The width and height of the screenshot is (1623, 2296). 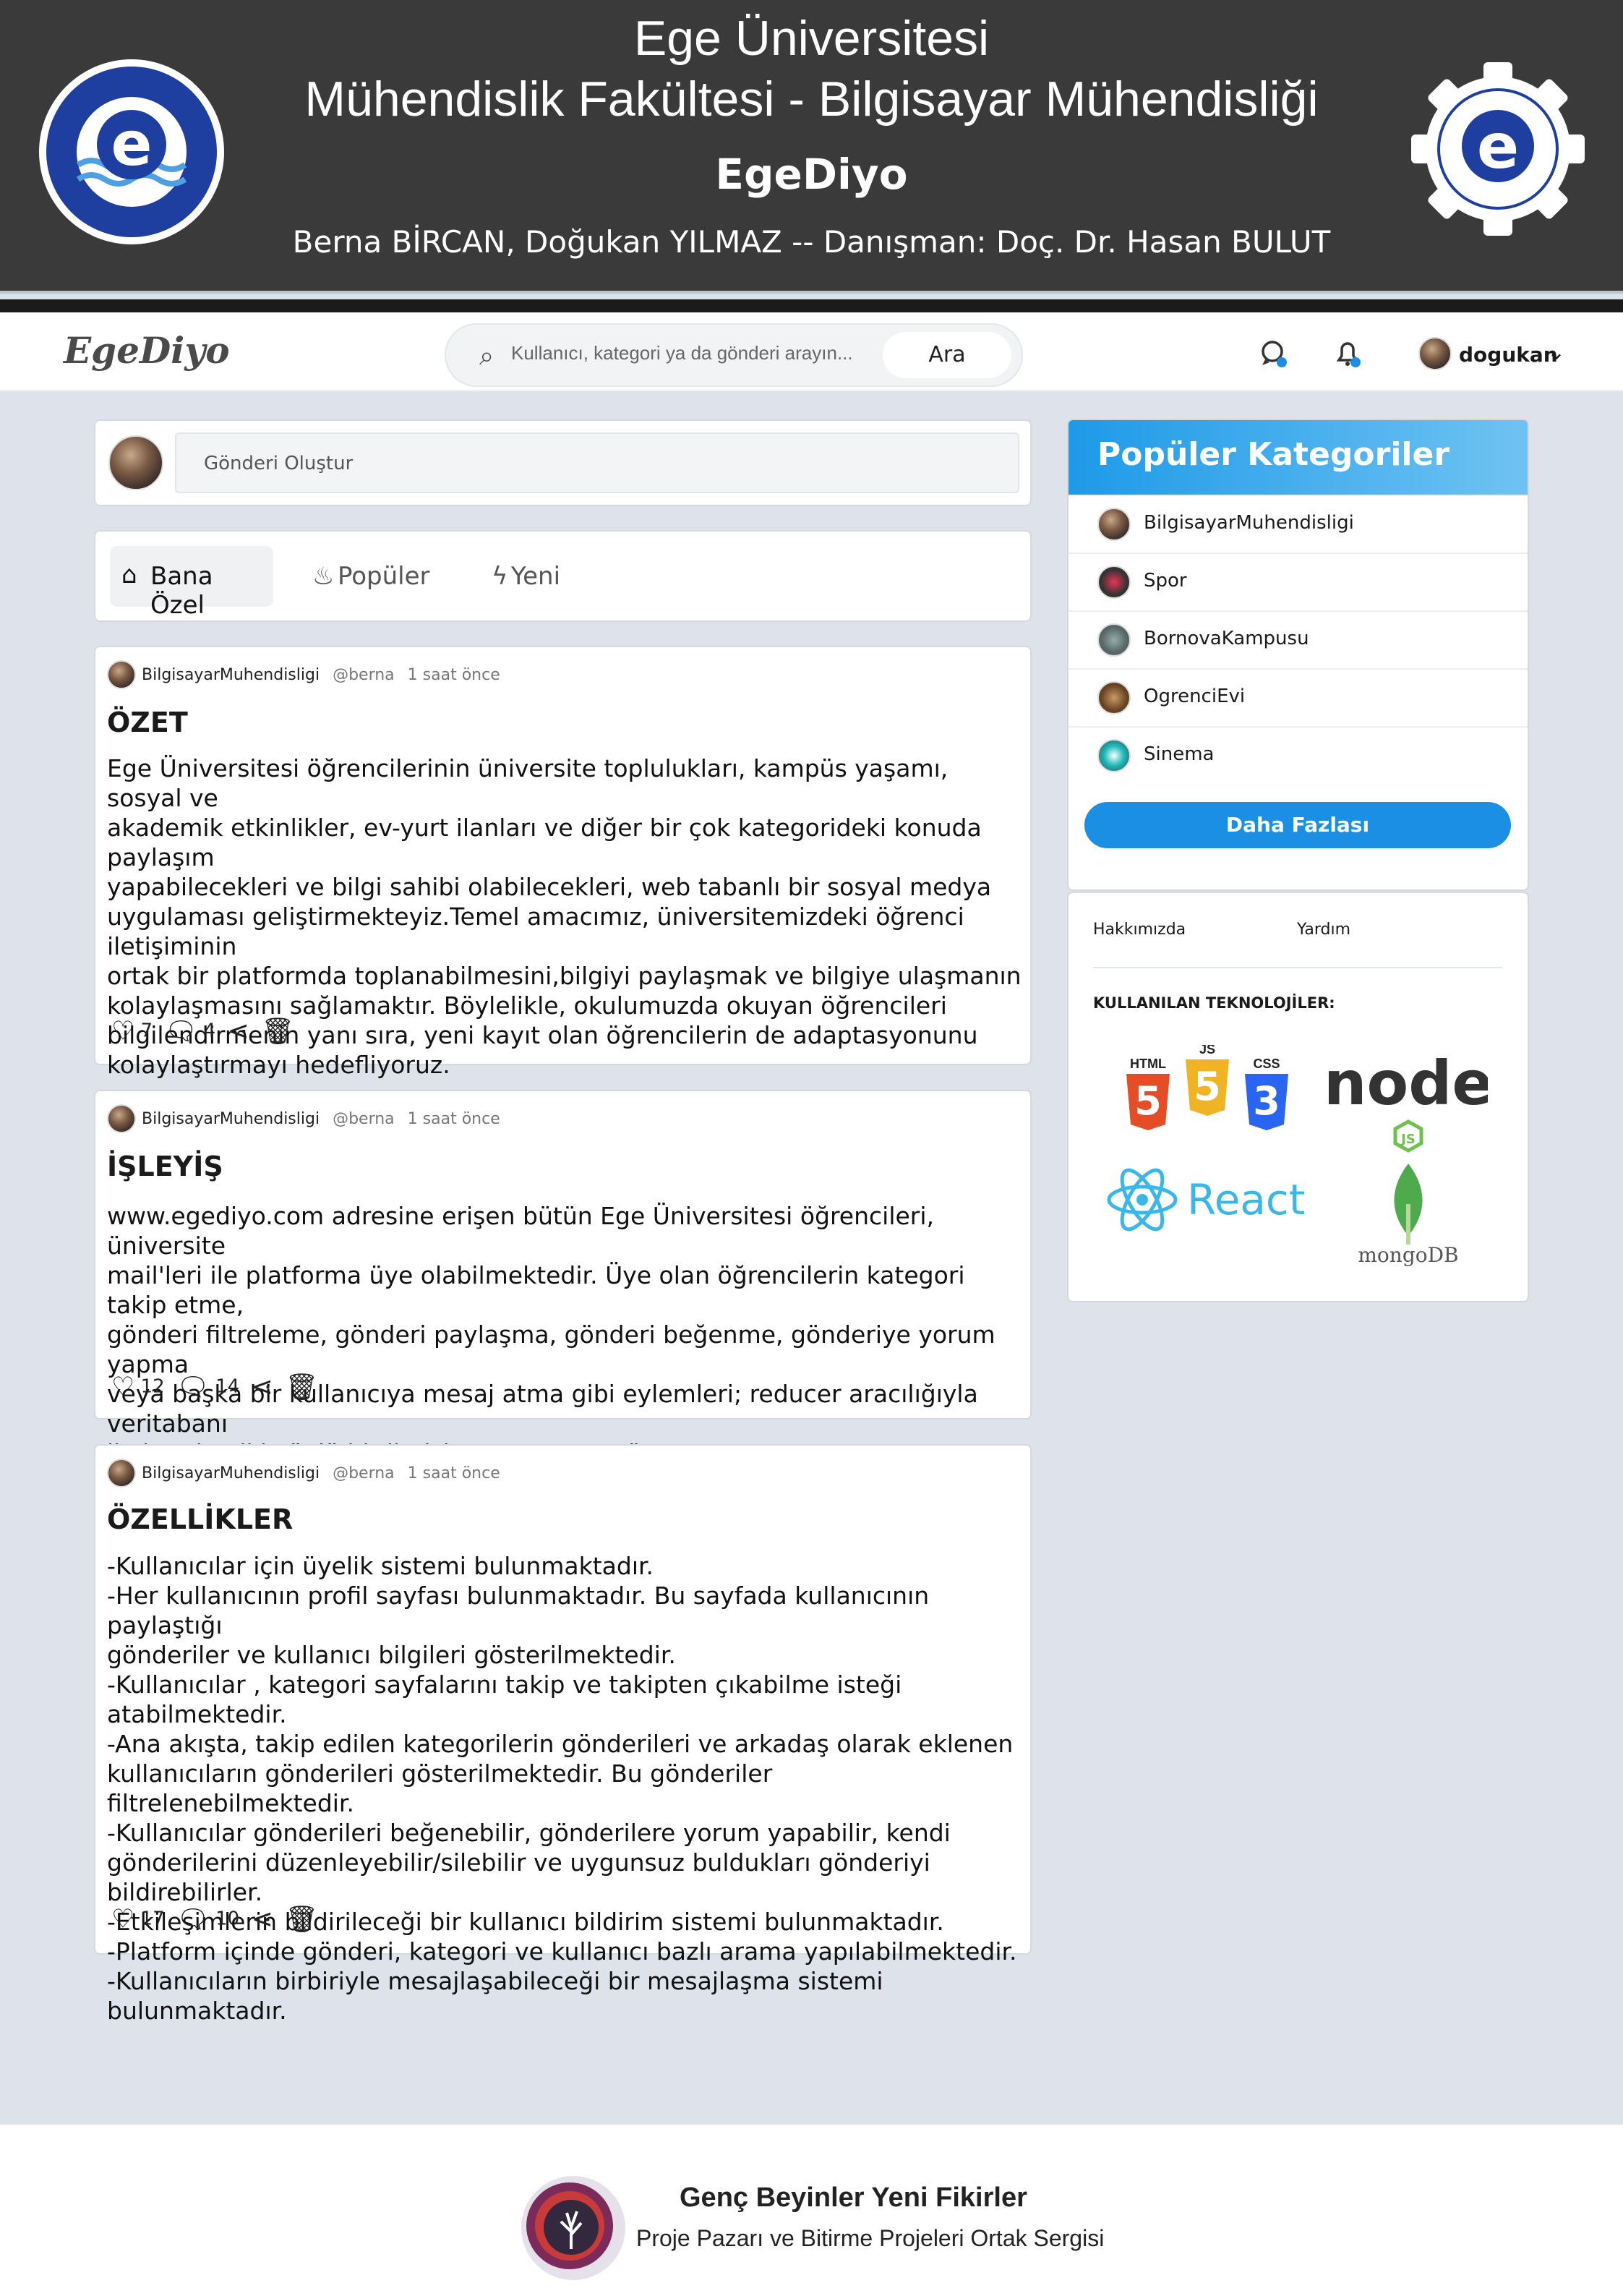 What do you see at coordinates (135, 462) in the screenshot?
I see `composer-avatar` at bounding box center [135, 462].